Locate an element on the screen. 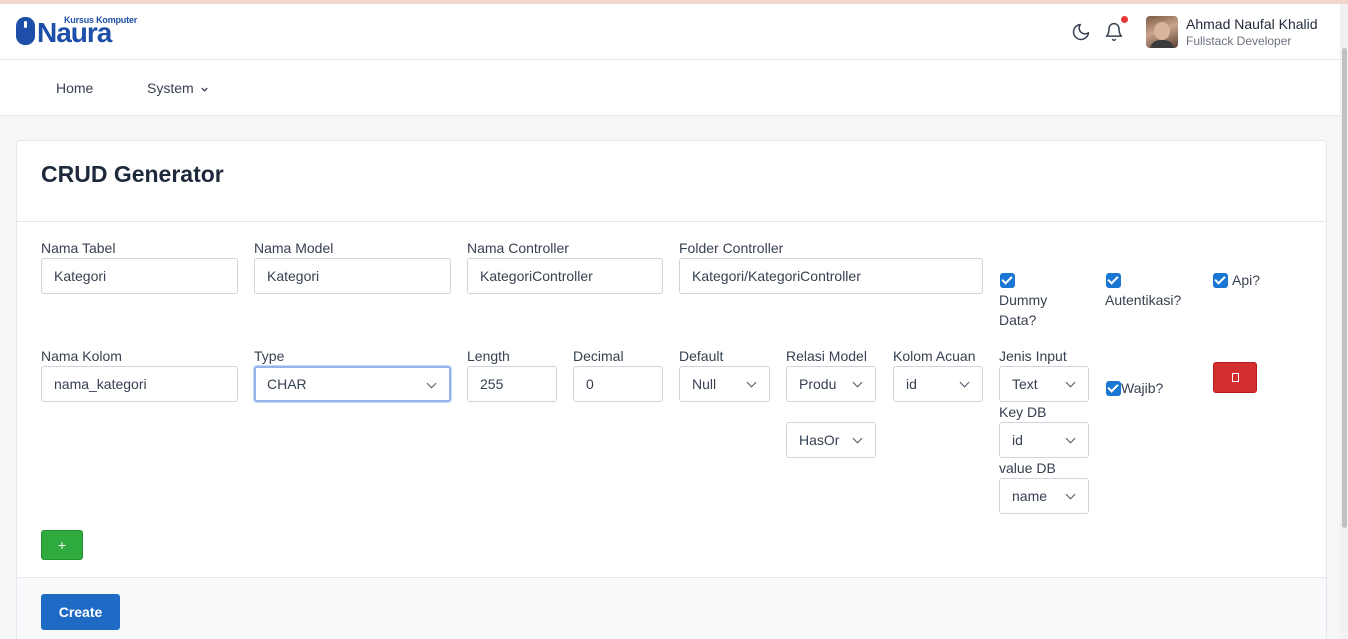  autentikasi-checkbox is located at coordinates (1113, 280).